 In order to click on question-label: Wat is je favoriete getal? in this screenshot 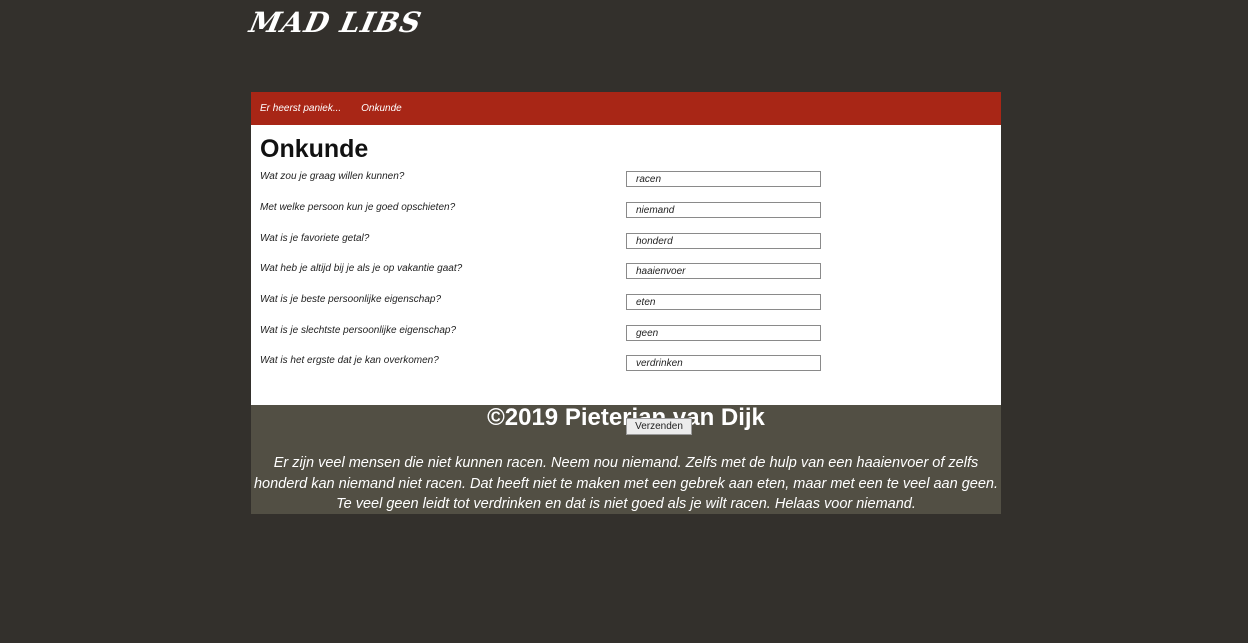, I will do `click(315, 238)`.